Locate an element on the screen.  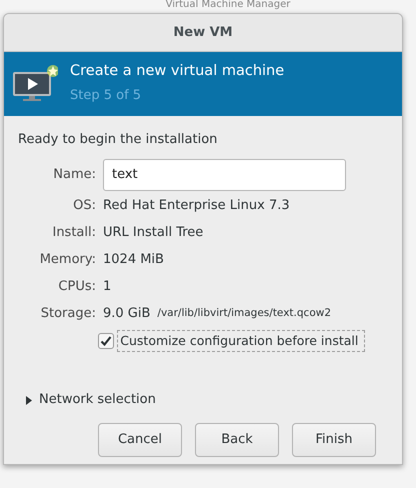
field-value: 9.0 GiB is located at coordinates (126, 314).